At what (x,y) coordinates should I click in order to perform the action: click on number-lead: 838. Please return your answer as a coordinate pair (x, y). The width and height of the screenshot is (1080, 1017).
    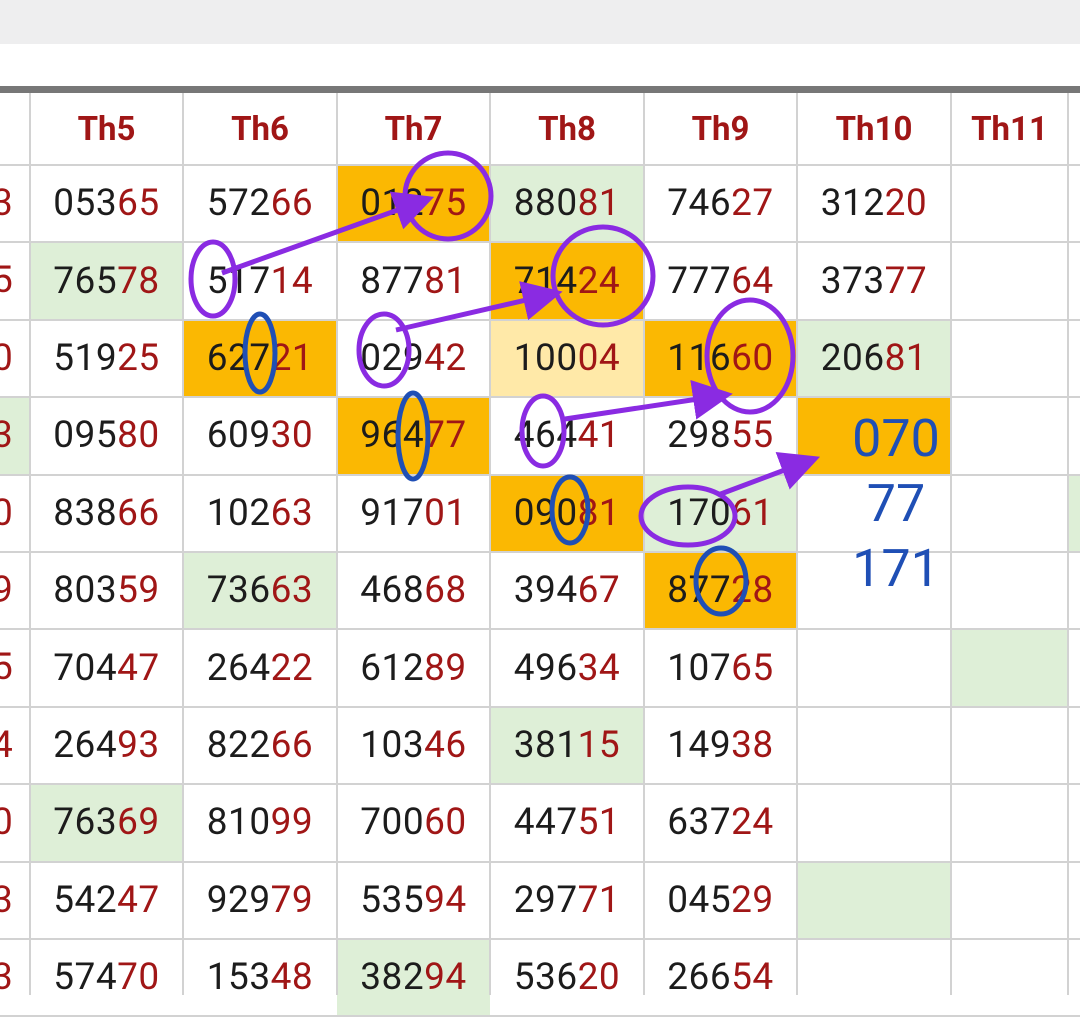
    Looking at the image, I should click on (85, 513).